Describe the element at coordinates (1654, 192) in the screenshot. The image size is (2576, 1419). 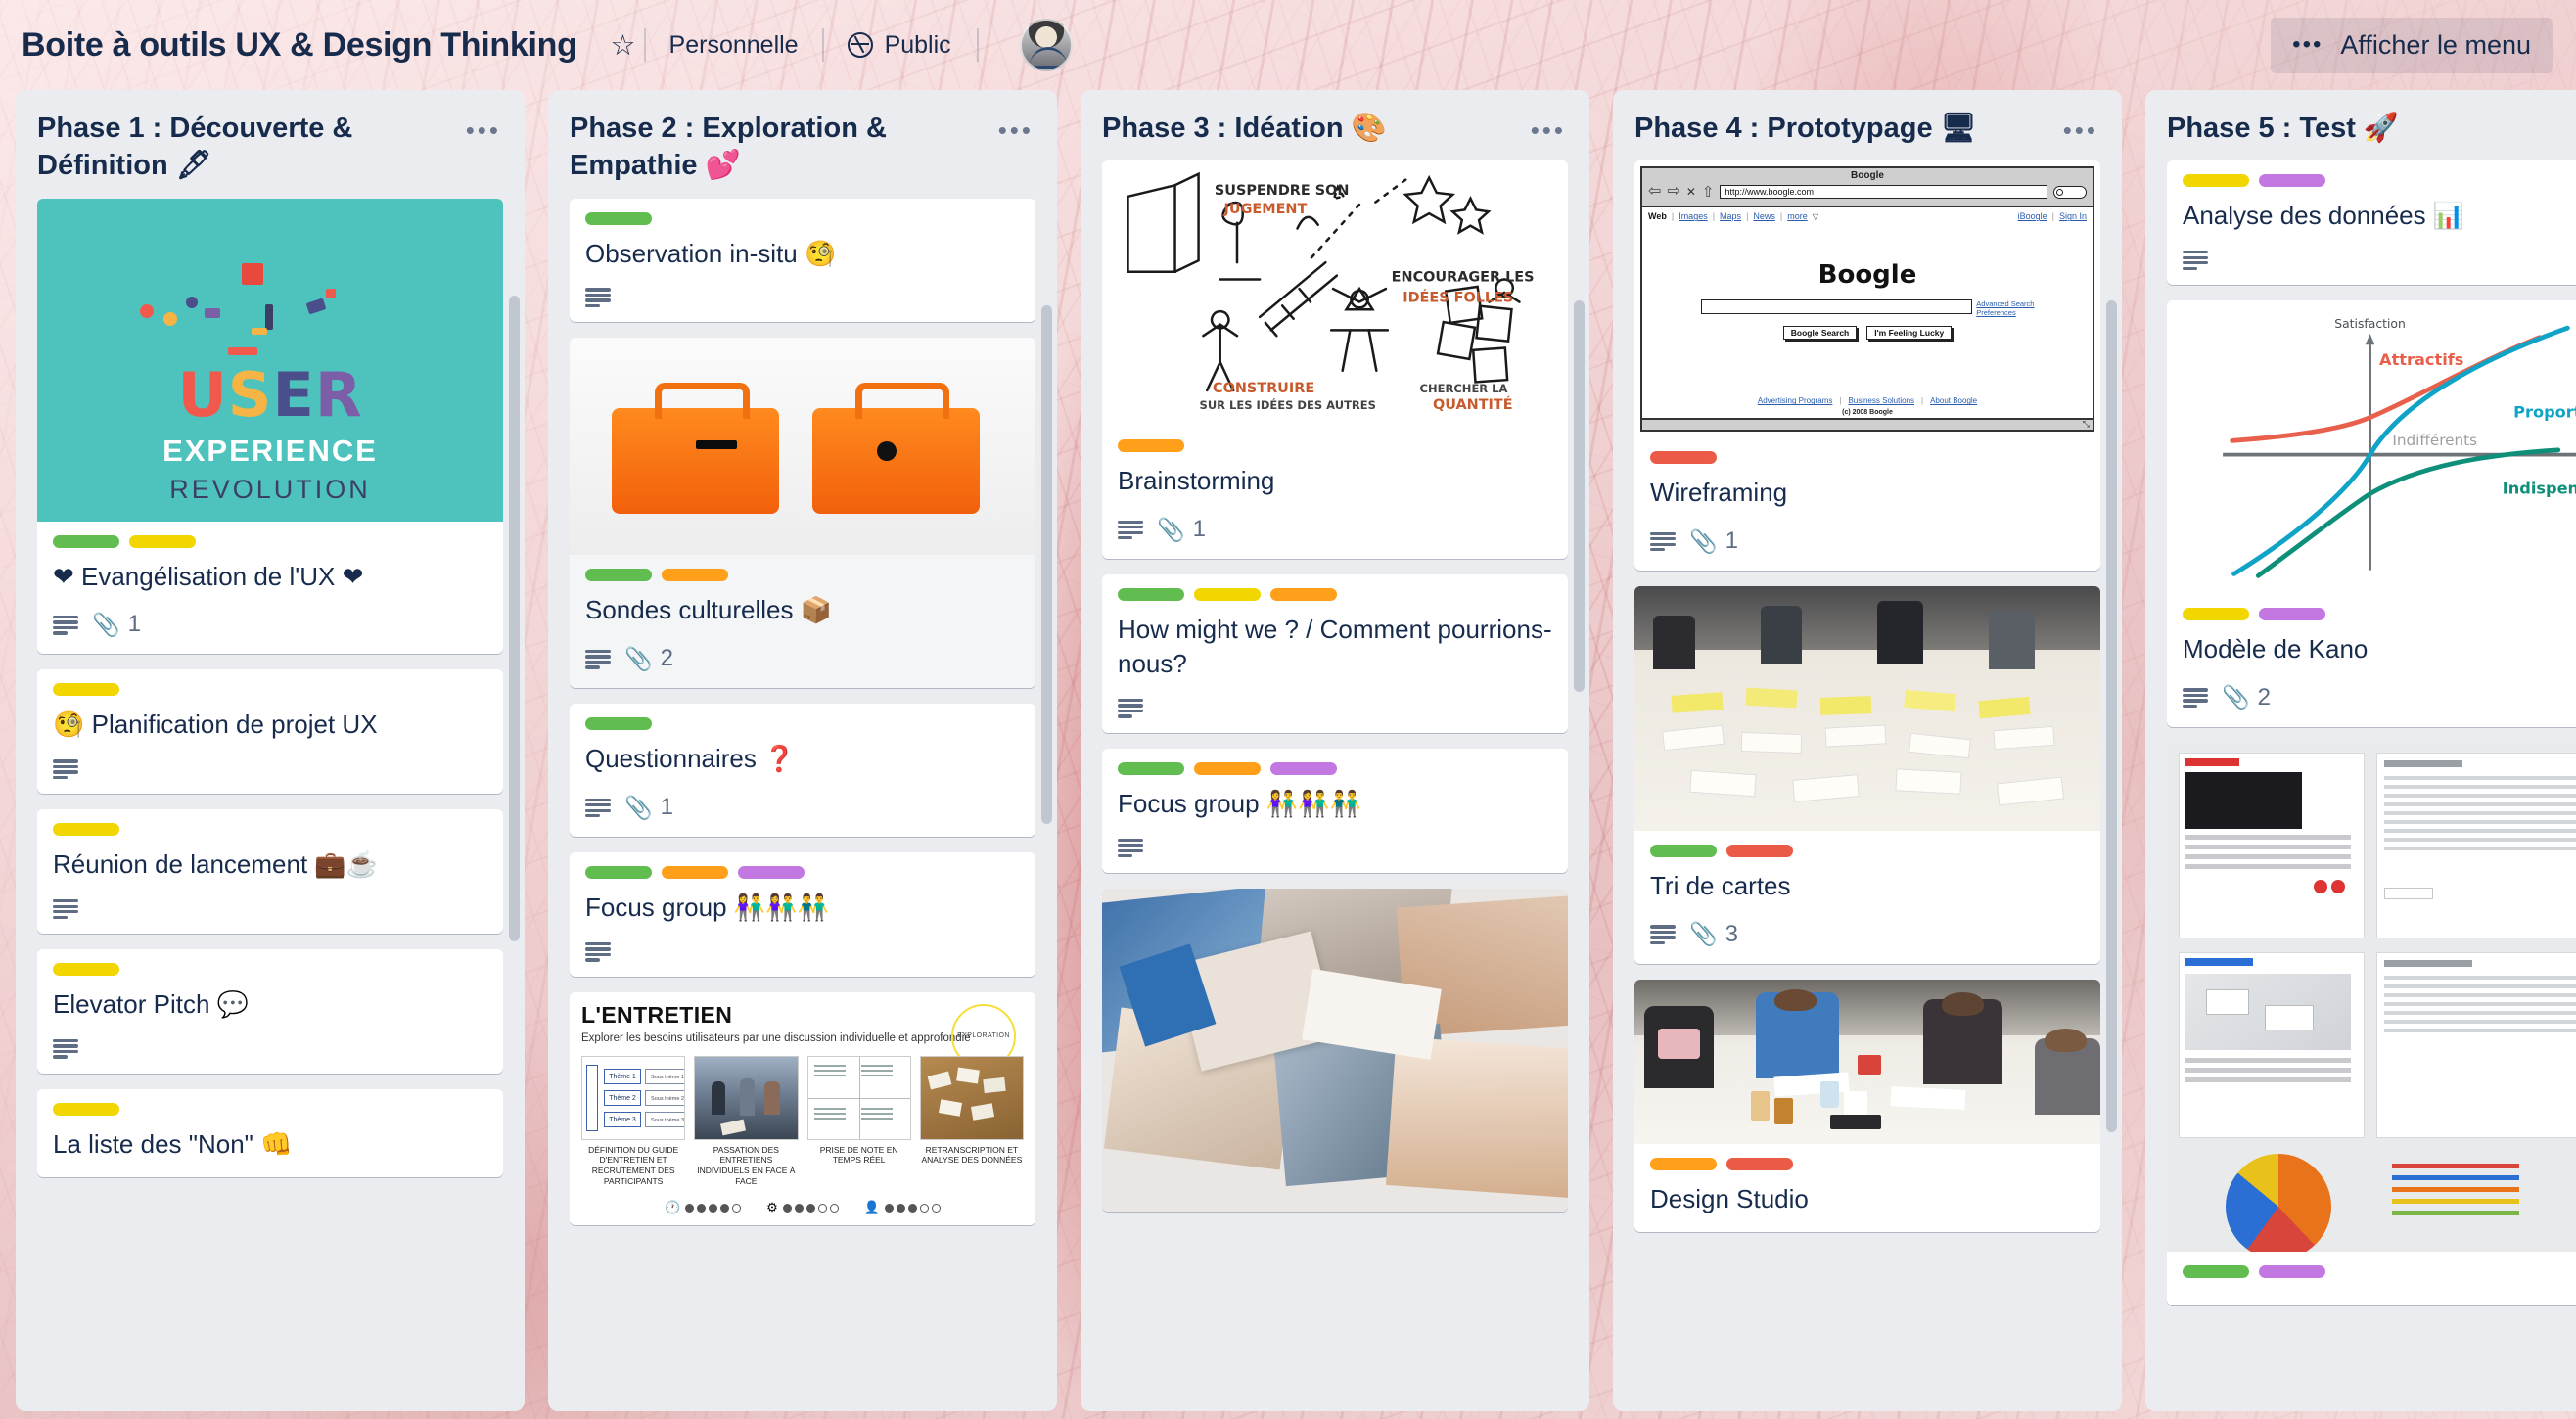
I see `back-arrow-icon: ⇦` at that location.